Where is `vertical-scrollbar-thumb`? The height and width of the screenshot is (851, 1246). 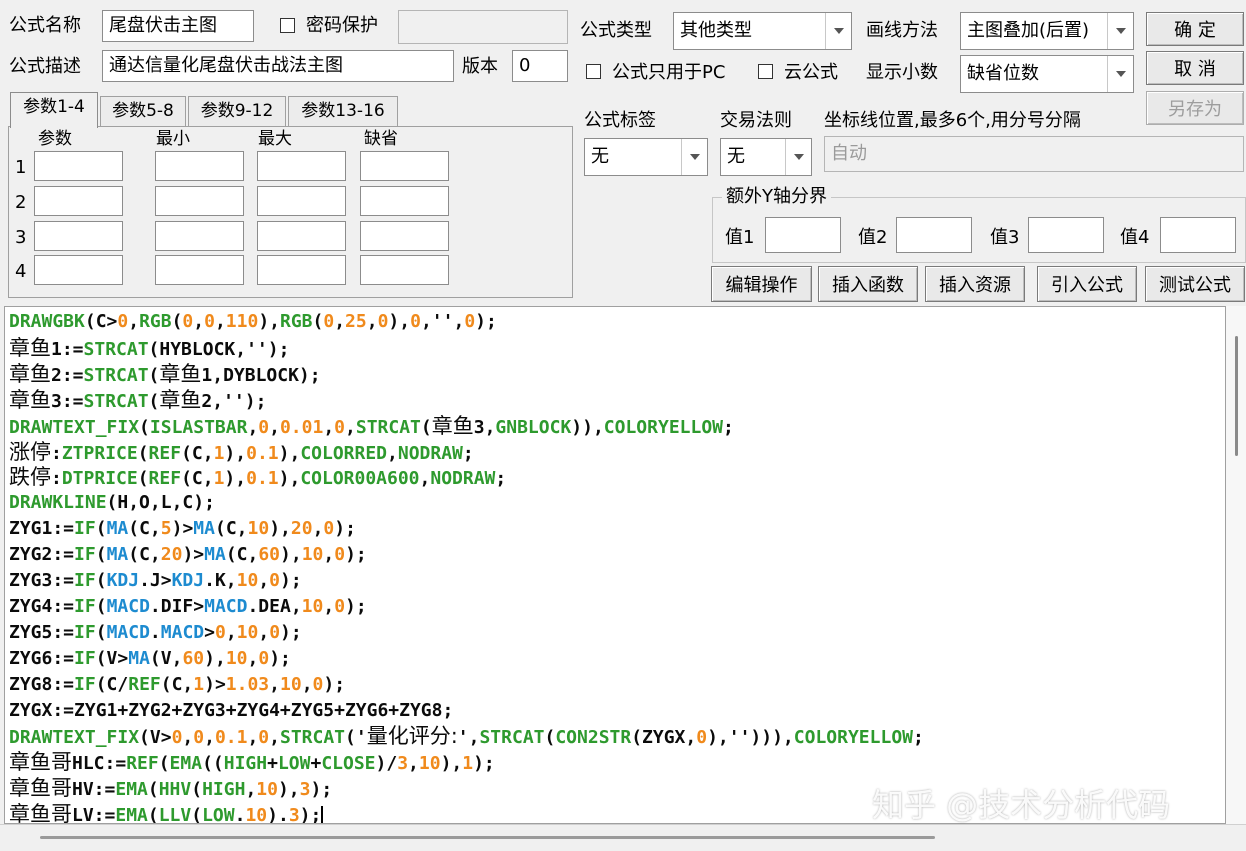 vertical-scrollbar-thumb is located at coordinates (1236, 396).